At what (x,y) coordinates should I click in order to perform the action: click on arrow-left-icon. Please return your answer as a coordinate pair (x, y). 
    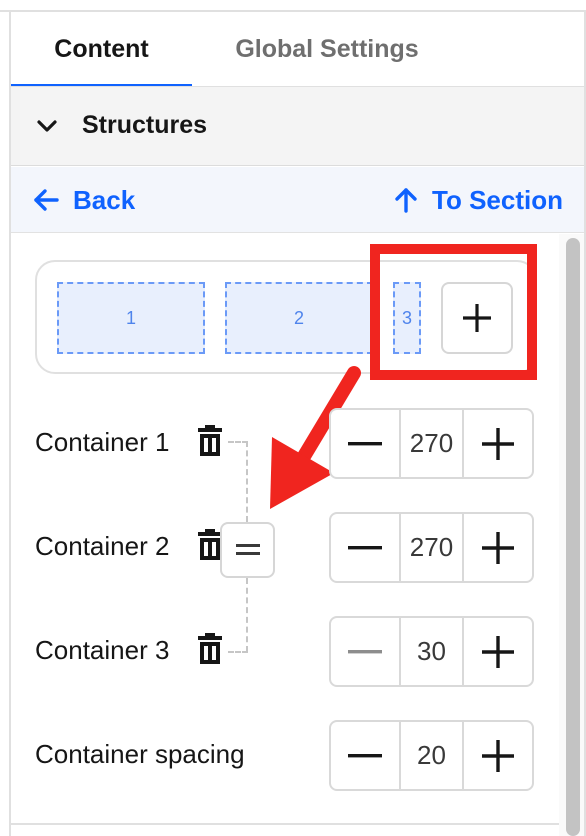
    Looking at the image, I should click on (46, 200).